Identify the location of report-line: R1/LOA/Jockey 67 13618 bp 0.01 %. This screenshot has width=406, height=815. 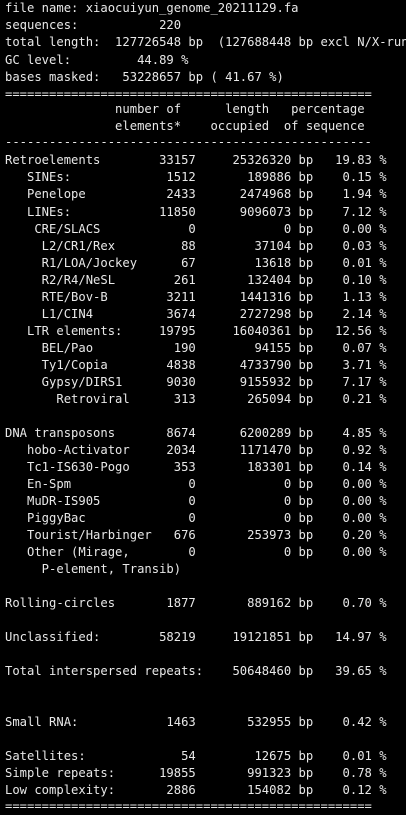
(196, 263).